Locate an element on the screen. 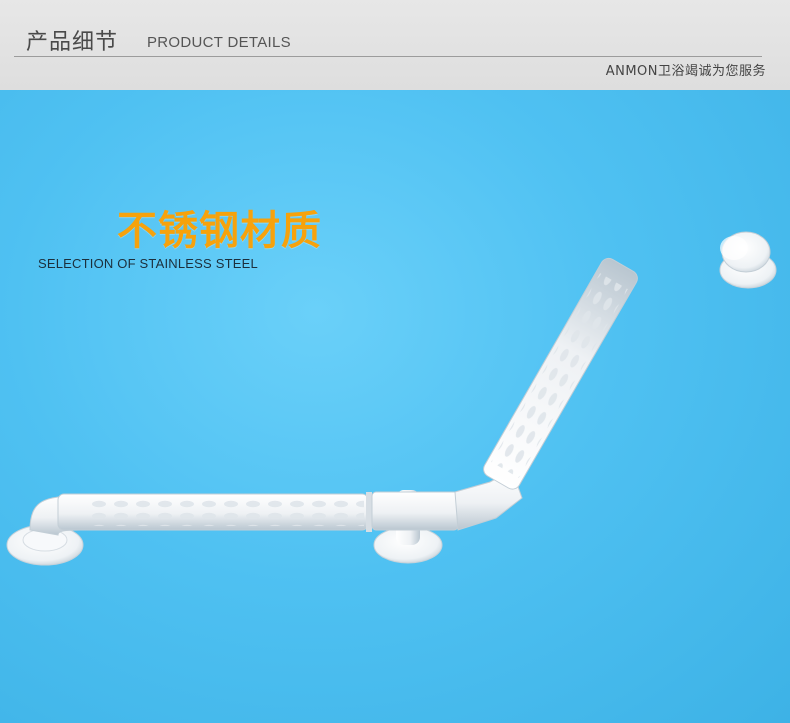 The image size is (790, 723). section-title-en: PRODUCT DETAILS is located at coordinates (219, 42).